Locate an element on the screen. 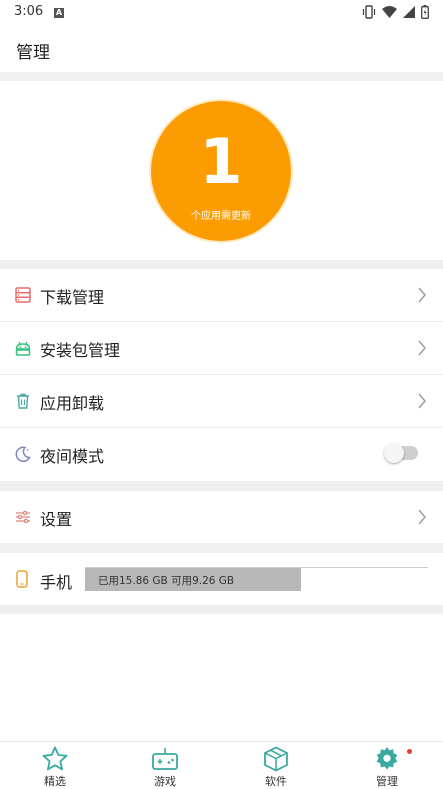 The image size is (443, 789). signal-icon is located at coordinates (409, 12).